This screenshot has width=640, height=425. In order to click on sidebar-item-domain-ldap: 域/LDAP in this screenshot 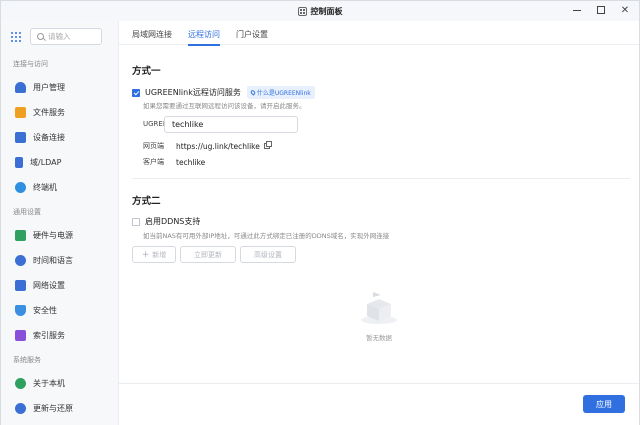, I will do `click(59, 162)`.